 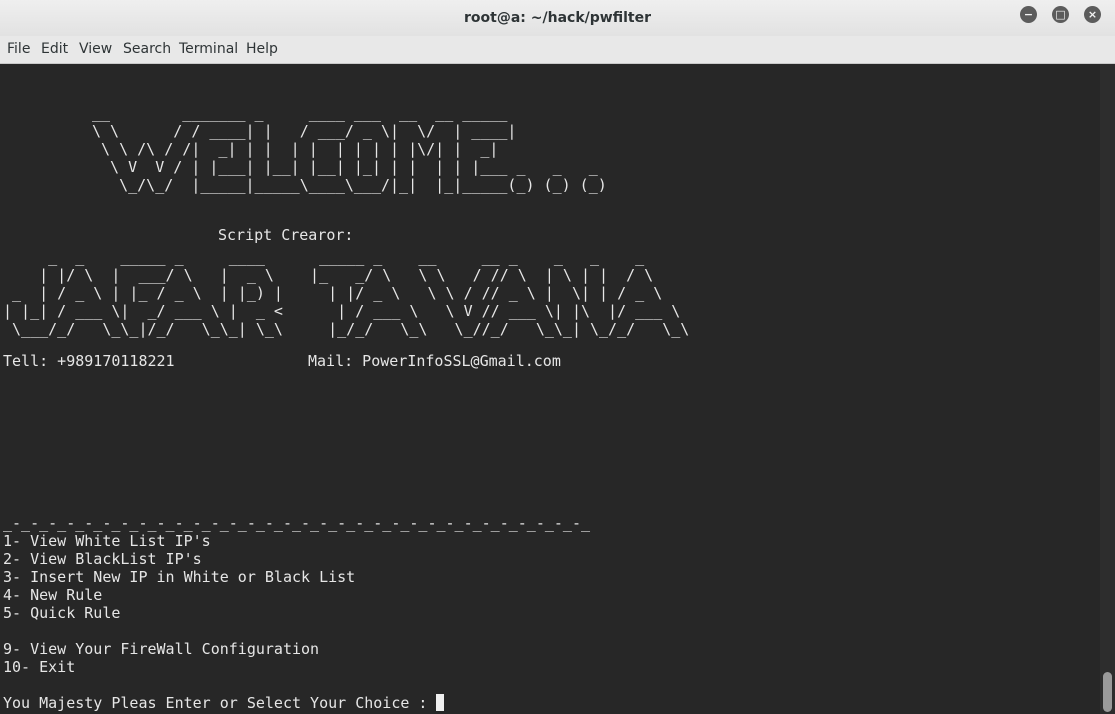 What do you see at coordinates (18, 49) in the screenshot?
I see `menu-file: File` at bounding box center [18, 49].